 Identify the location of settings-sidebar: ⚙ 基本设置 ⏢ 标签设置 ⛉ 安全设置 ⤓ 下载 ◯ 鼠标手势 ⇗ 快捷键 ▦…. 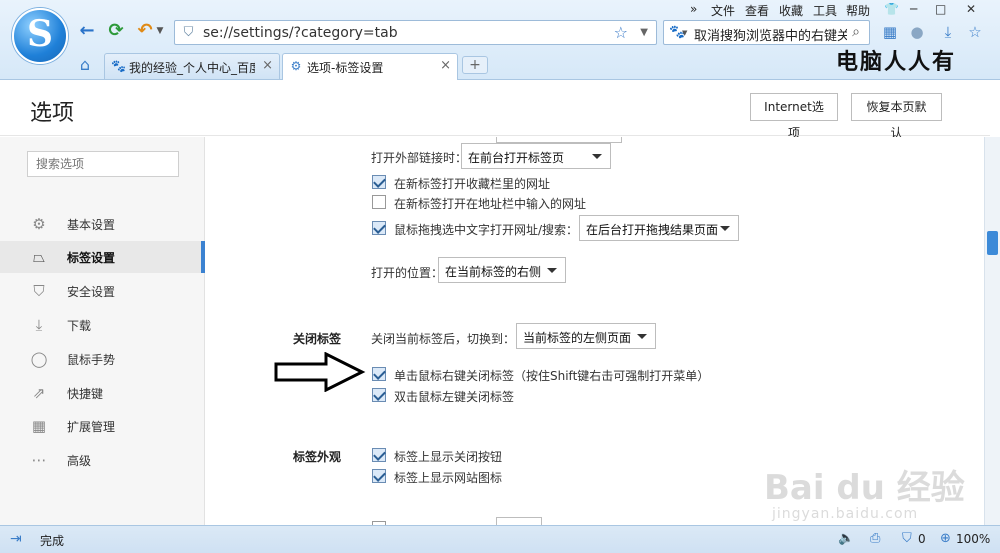
(102, 331).